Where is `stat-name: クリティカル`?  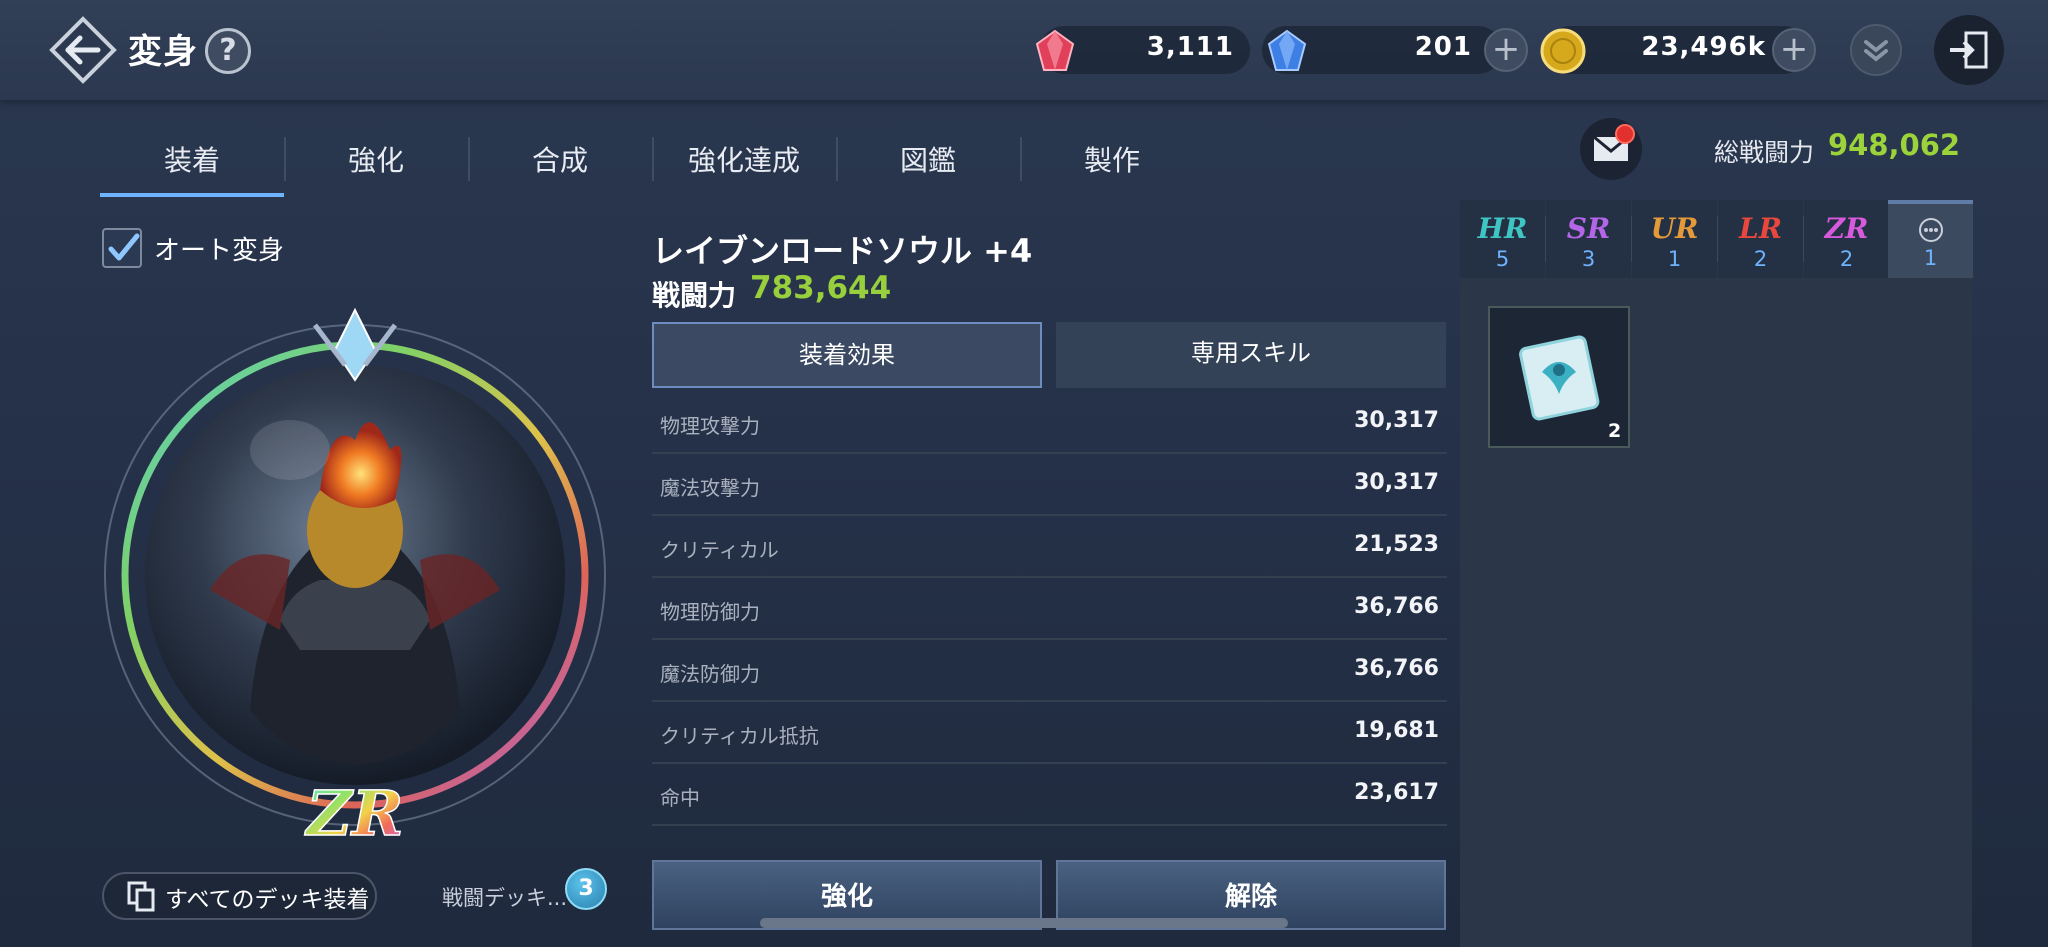 stat-name: クリティカル is located at coordinates (719, 550).